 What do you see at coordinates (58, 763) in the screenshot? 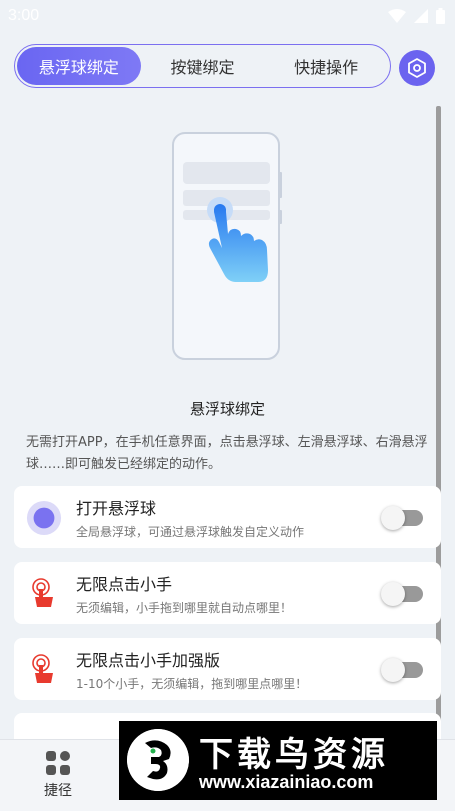
I see `grid-icon` at bounding box center [58, 763].